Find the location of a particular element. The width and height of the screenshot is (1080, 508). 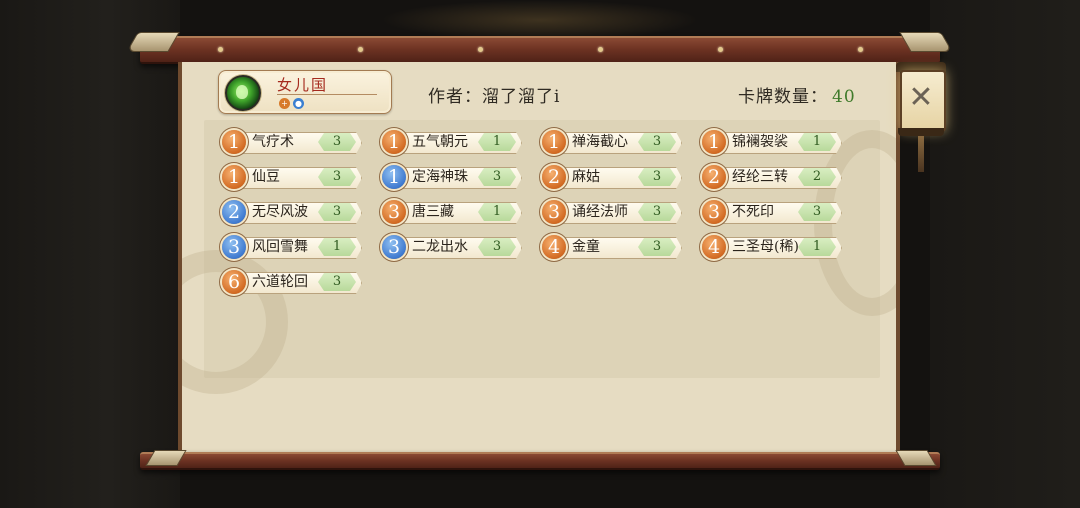

card-item: 3 4 金童 is located at coordinates (609, 247).